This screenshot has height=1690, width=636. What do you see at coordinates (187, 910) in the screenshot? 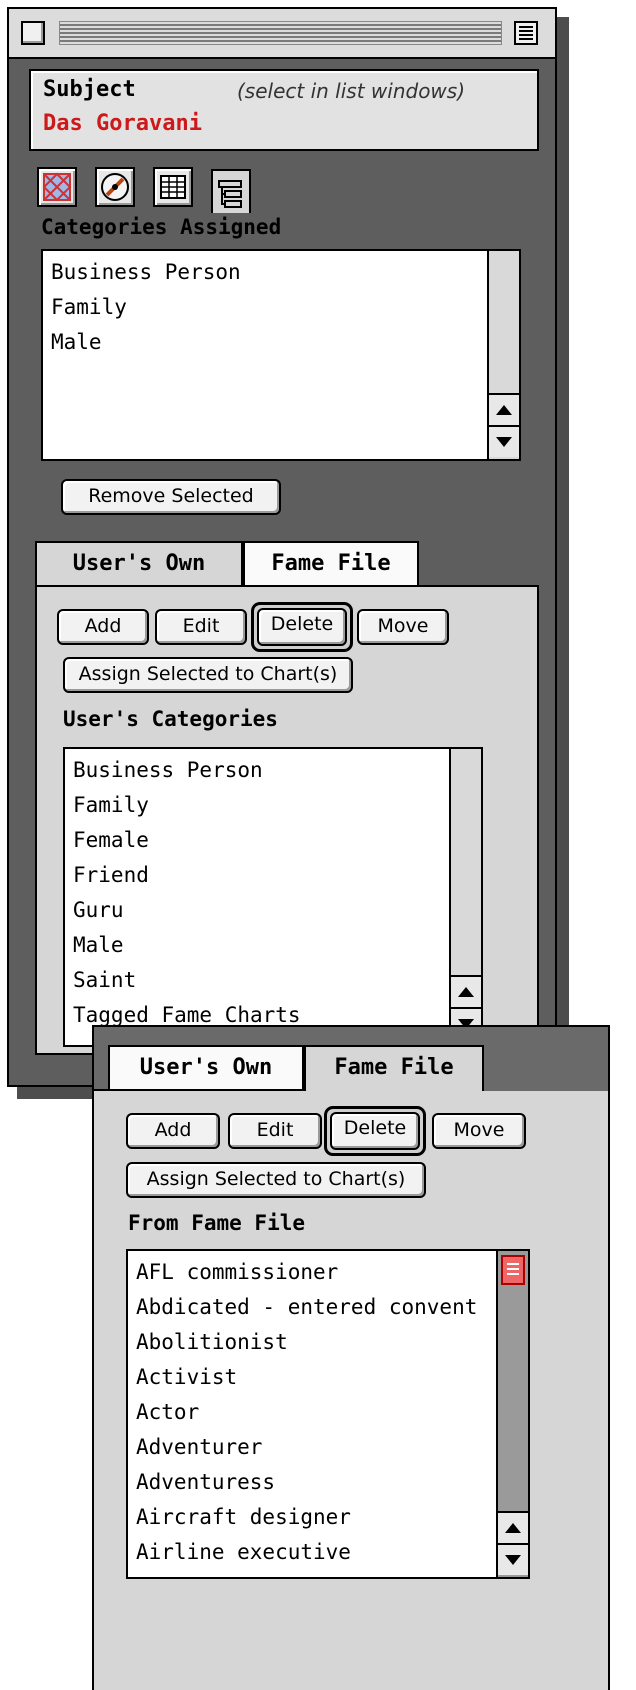
I see `list-item: Guru` at bounding box center [187, 910].